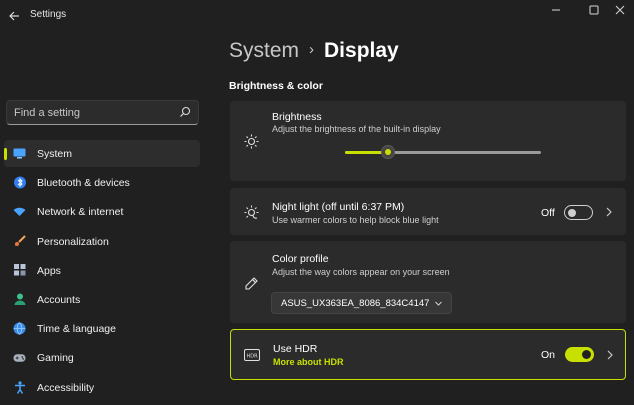 The width and height of the screenshot is (634, 405). What do you see at coordinates (102, 153) in the screenshot?
I see `sidebar-item-system: System` at bounding box center [102, 153].